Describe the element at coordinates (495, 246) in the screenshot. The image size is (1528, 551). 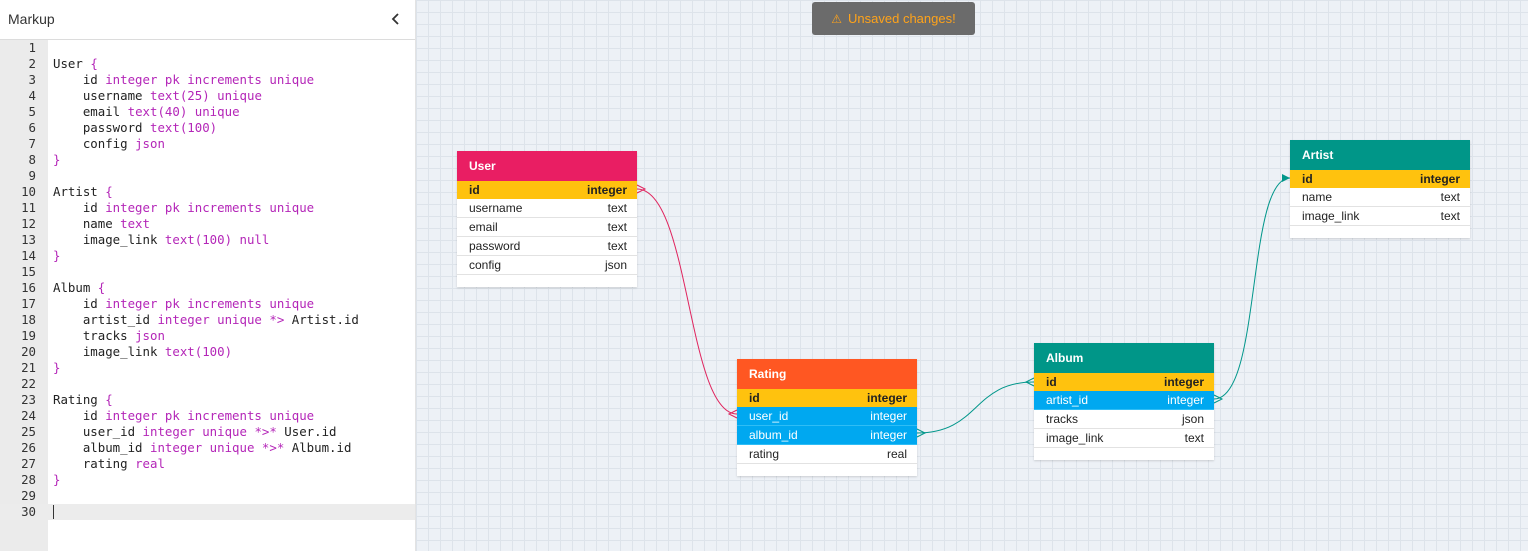
I see `column-name: password` at that location.